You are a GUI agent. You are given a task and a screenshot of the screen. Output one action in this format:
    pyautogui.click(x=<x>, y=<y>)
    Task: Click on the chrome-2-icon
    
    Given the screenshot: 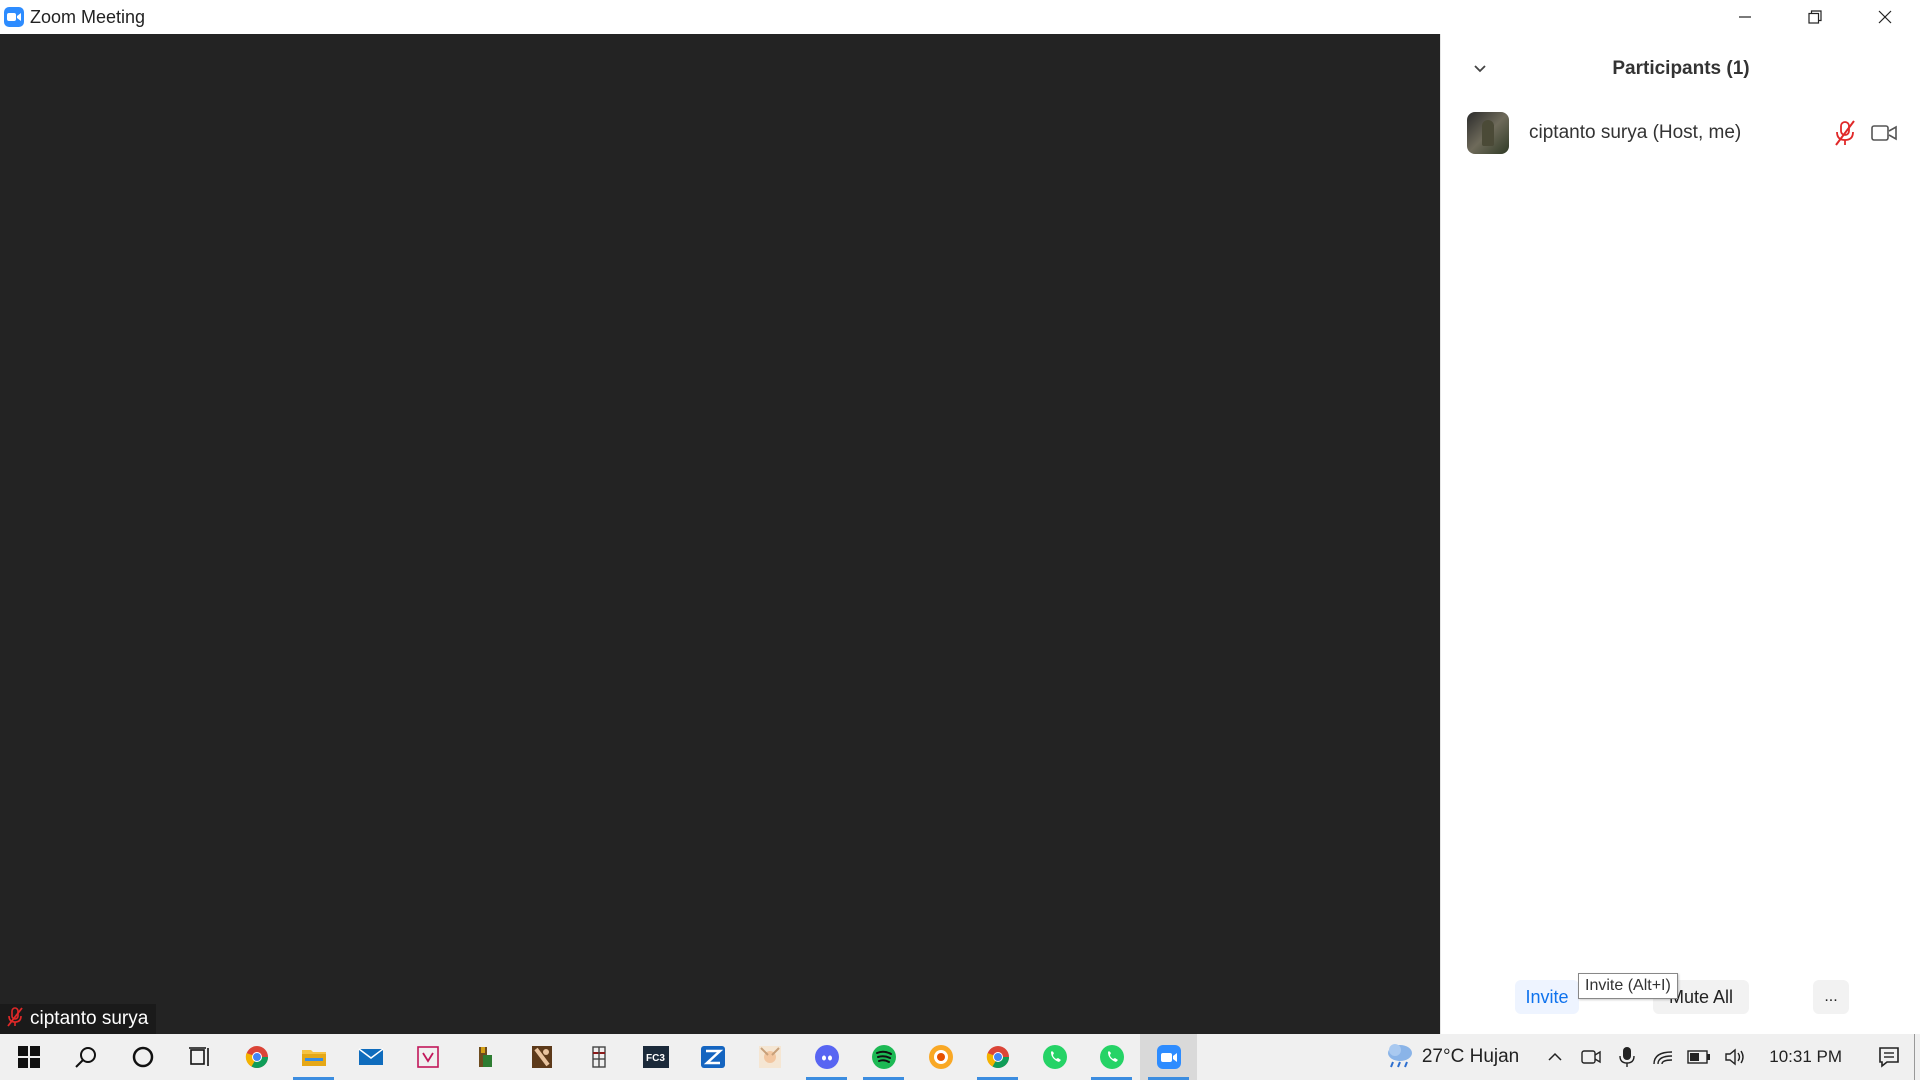 What is the action you would take?
    pyautogui.click(x=997, y=1057)
    